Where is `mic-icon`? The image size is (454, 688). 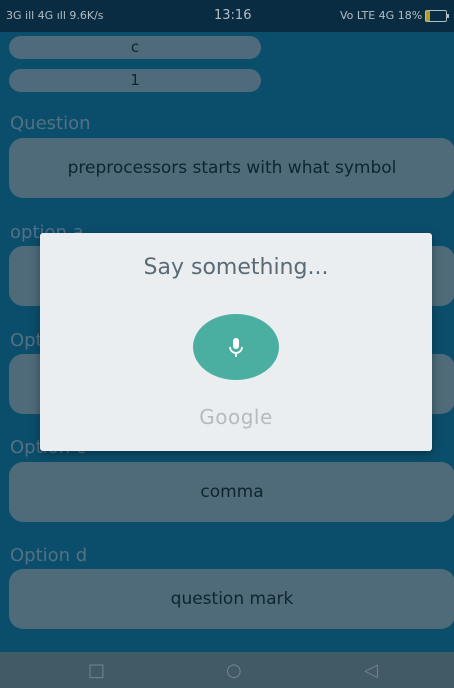 mic-icon is located at coordinates (236, 347).